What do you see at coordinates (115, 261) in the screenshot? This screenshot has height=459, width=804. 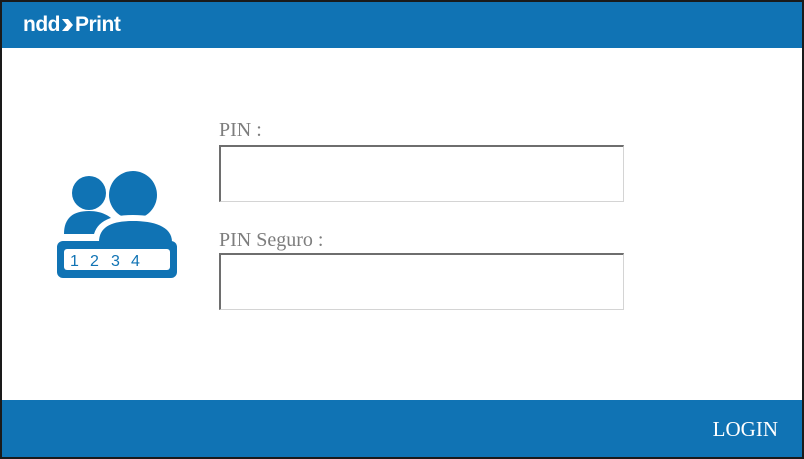 I see `pin-digit: 3` at bounding box center [115, 261].